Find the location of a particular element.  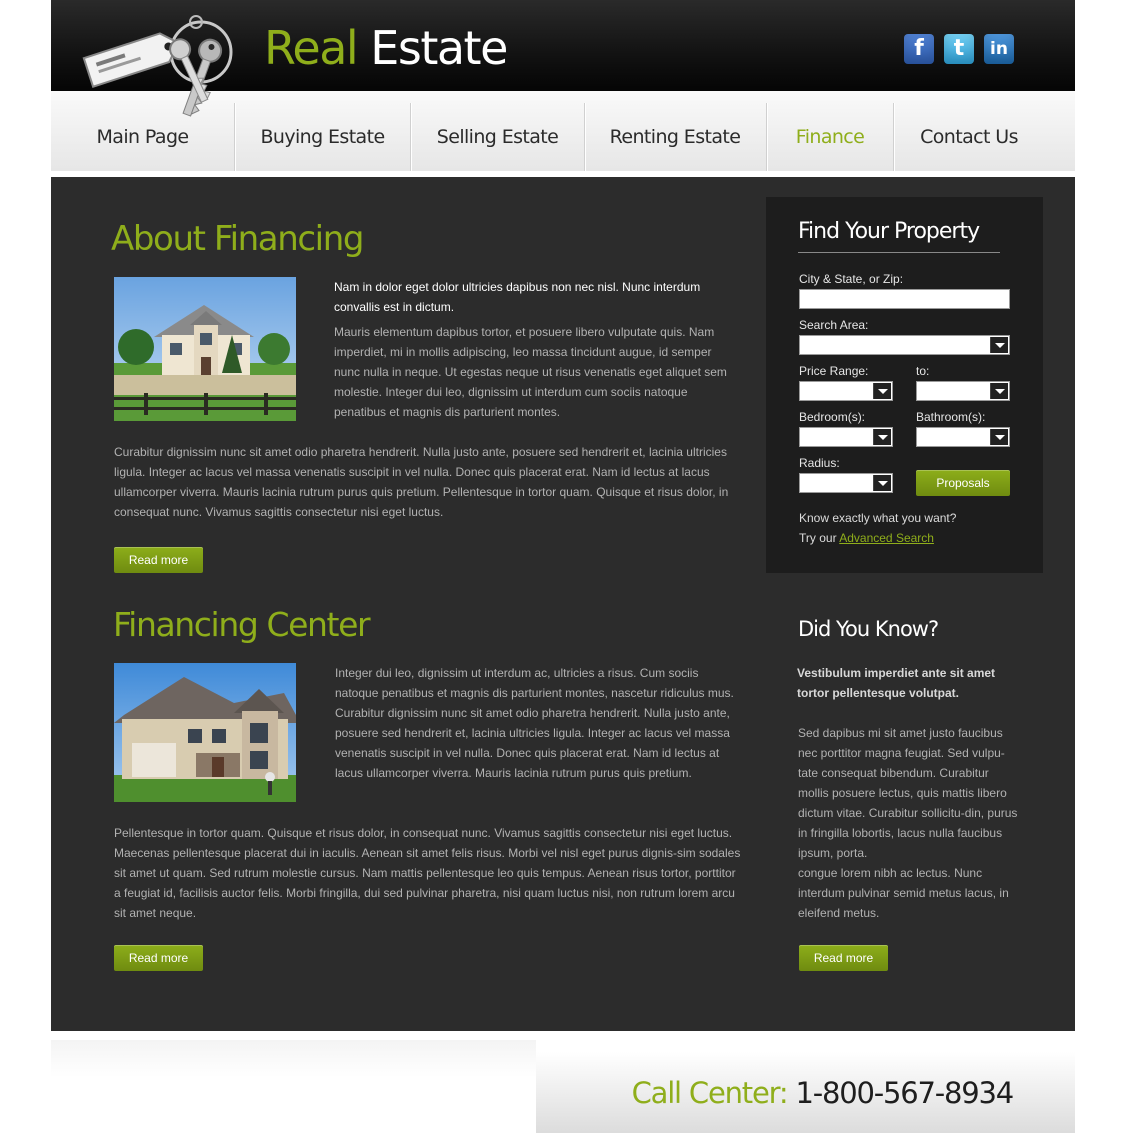

about-read-more-button: Read more is located at coordinates (158, 560).